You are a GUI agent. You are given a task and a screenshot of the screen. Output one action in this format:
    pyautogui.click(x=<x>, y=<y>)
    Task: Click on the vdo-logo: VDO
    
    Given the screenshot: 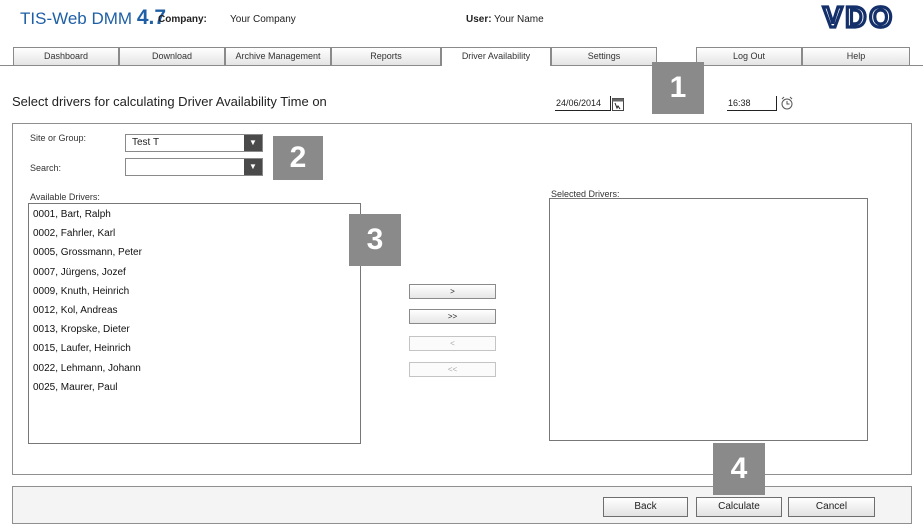 What is the action you would take?
    pyautogui.click(x=858, y=17)
    